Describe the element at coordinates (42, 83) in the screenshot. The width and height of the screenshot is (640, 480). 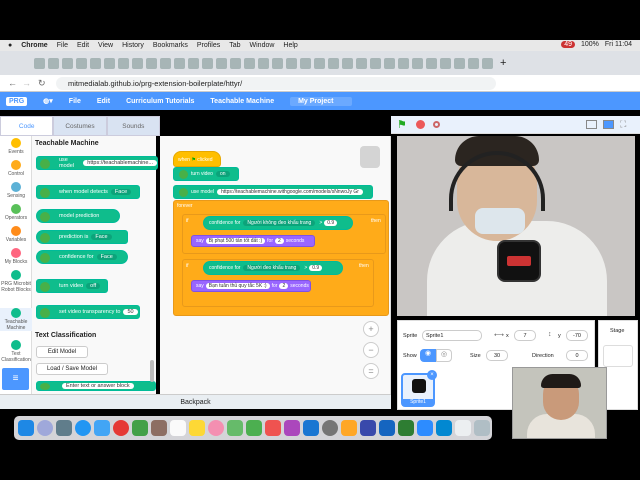
I see `reload-icon: ↻` at that location.